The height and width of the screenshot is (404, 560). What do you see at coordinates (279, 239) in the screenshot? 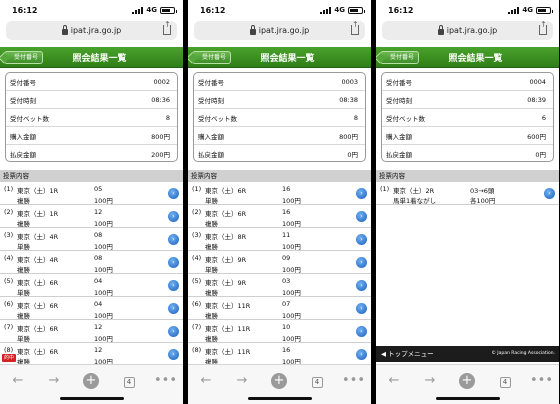
I see `bet-item: (3) 東京（土）8R 複勝 11 100円 ›` at bounding box center [279, 239].